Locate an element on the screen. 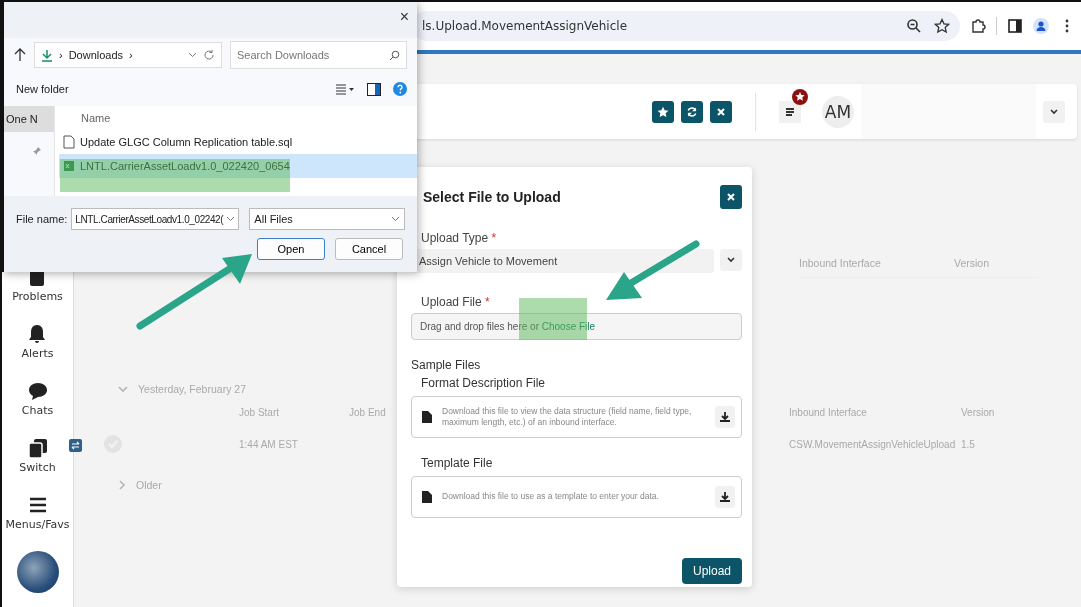 The image size is (1081, 607). refresh-button is located at coordinates (692, 111).